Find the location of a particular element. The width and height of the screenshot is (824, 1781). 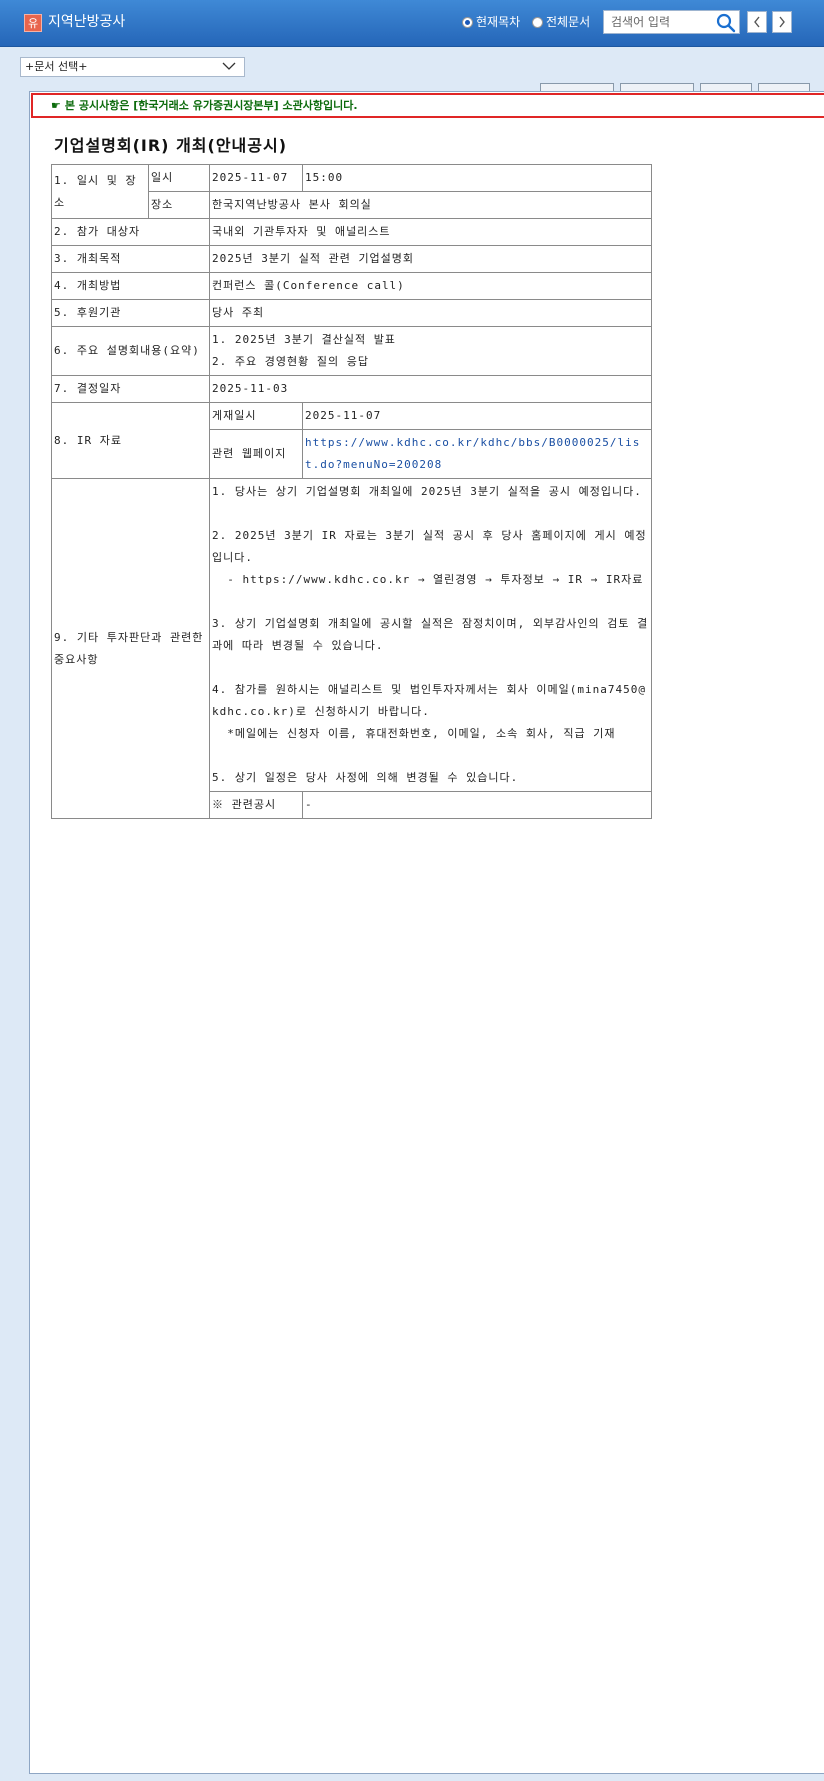

chevron-down-icon is located at coordinates (229, 66).